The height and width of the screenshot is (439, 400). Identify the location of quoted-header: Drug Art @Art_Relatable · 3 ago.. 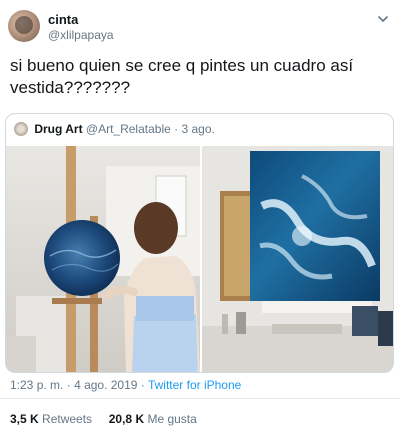
(114, 130).